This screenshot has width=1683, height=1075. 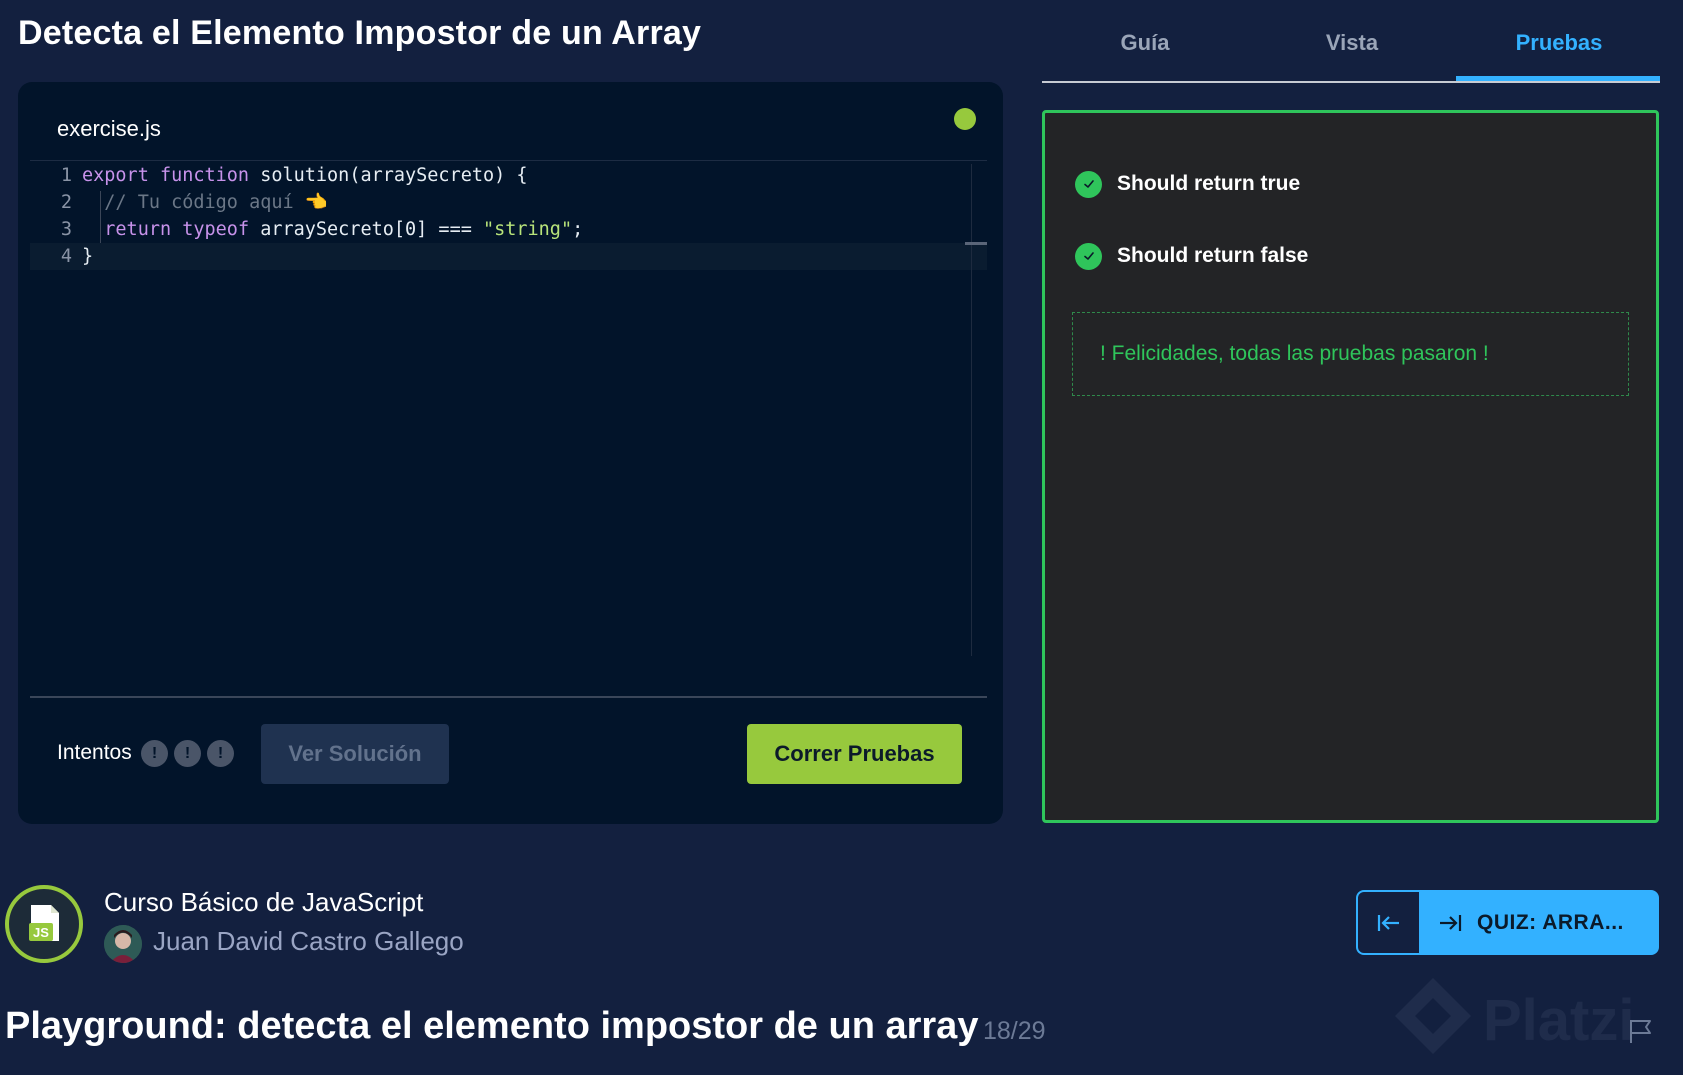 What do you see at coordinates (965, 119) in the screenshot?
I see `status-indicator` at bounding box center [965, 119].